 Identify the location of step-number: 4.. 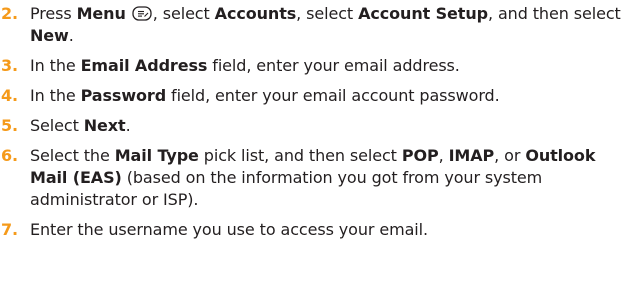
(10, 95).